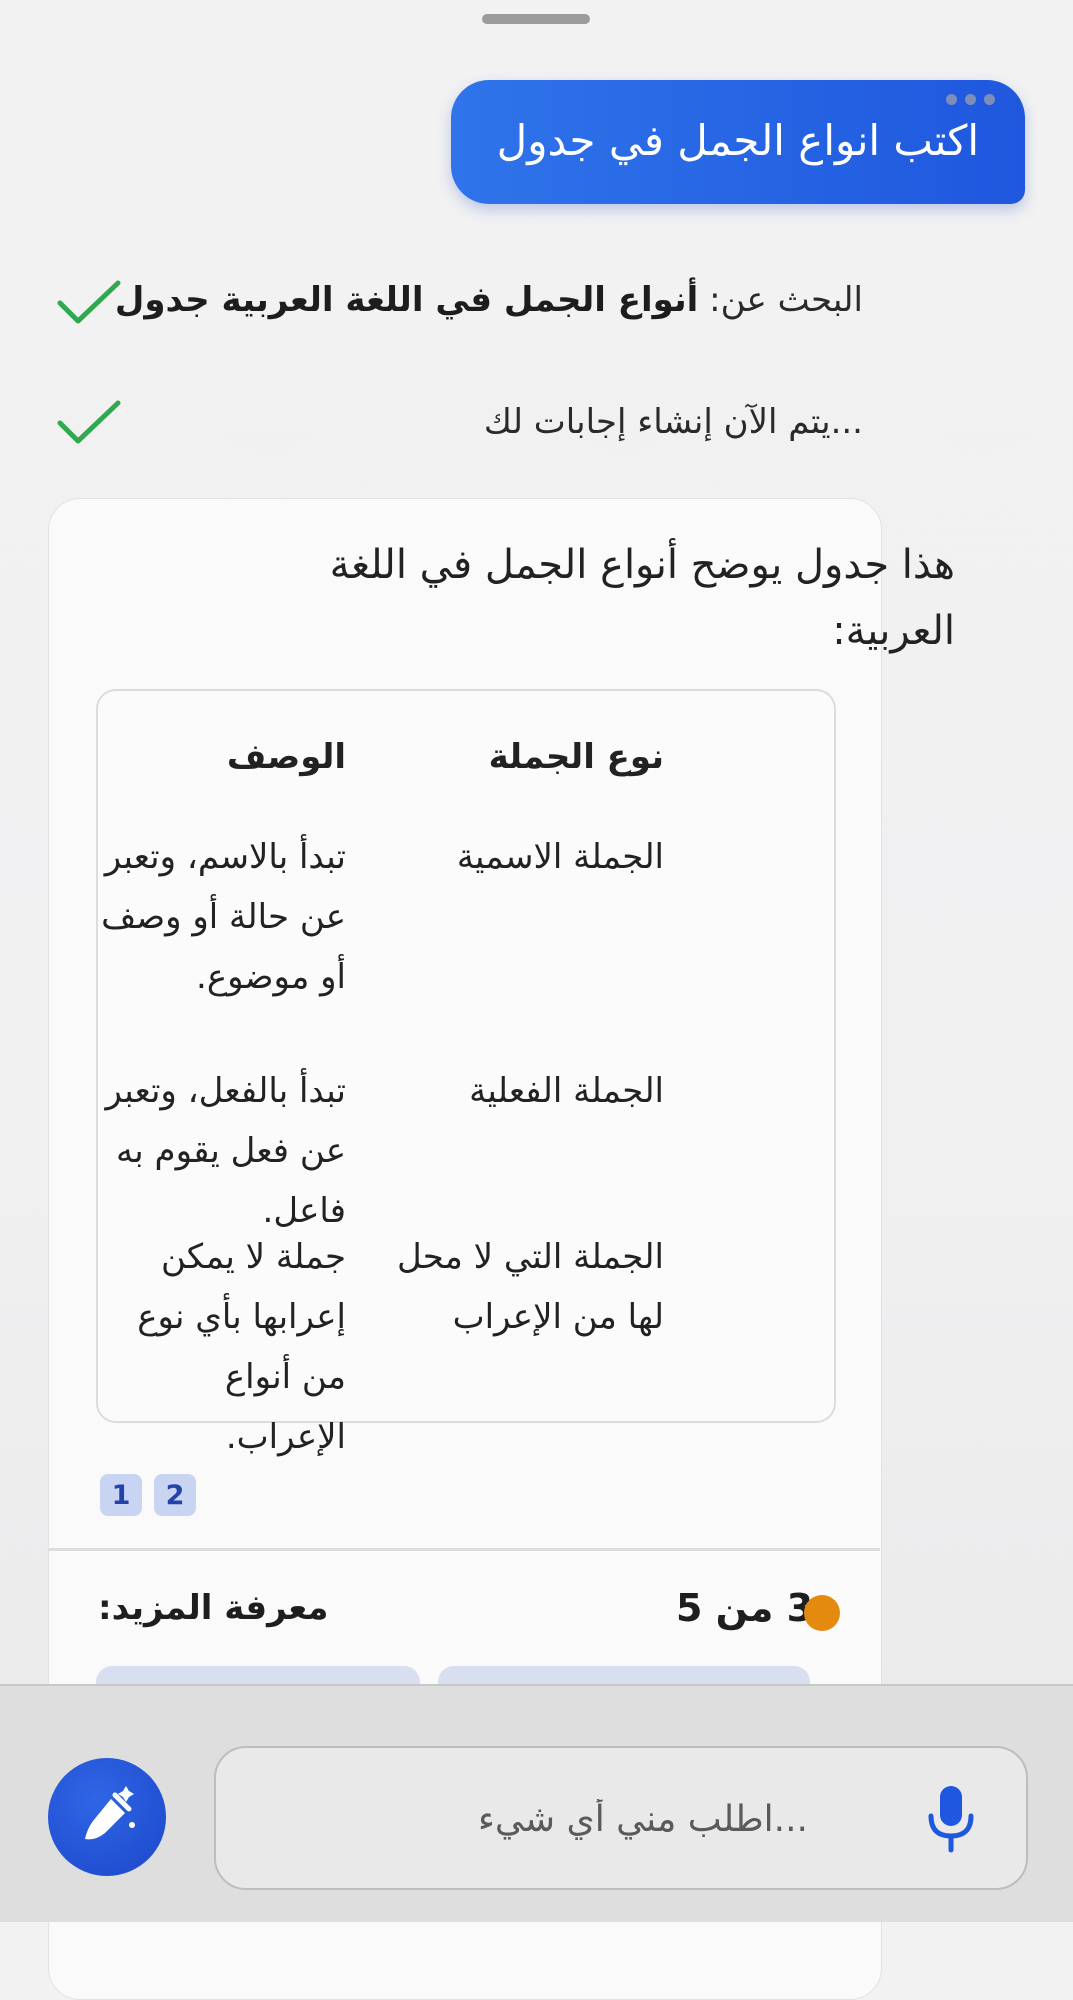  I want to click on table-cell: الجملة الاسمية, so click(560, 857).